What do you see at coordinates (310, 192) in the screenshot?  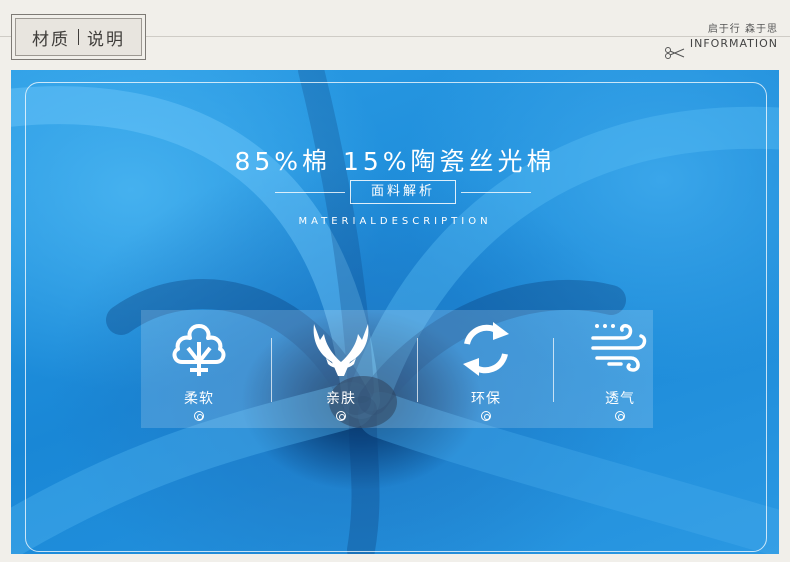 I see `subtitle-line-left` at bounding box center [310, 192].